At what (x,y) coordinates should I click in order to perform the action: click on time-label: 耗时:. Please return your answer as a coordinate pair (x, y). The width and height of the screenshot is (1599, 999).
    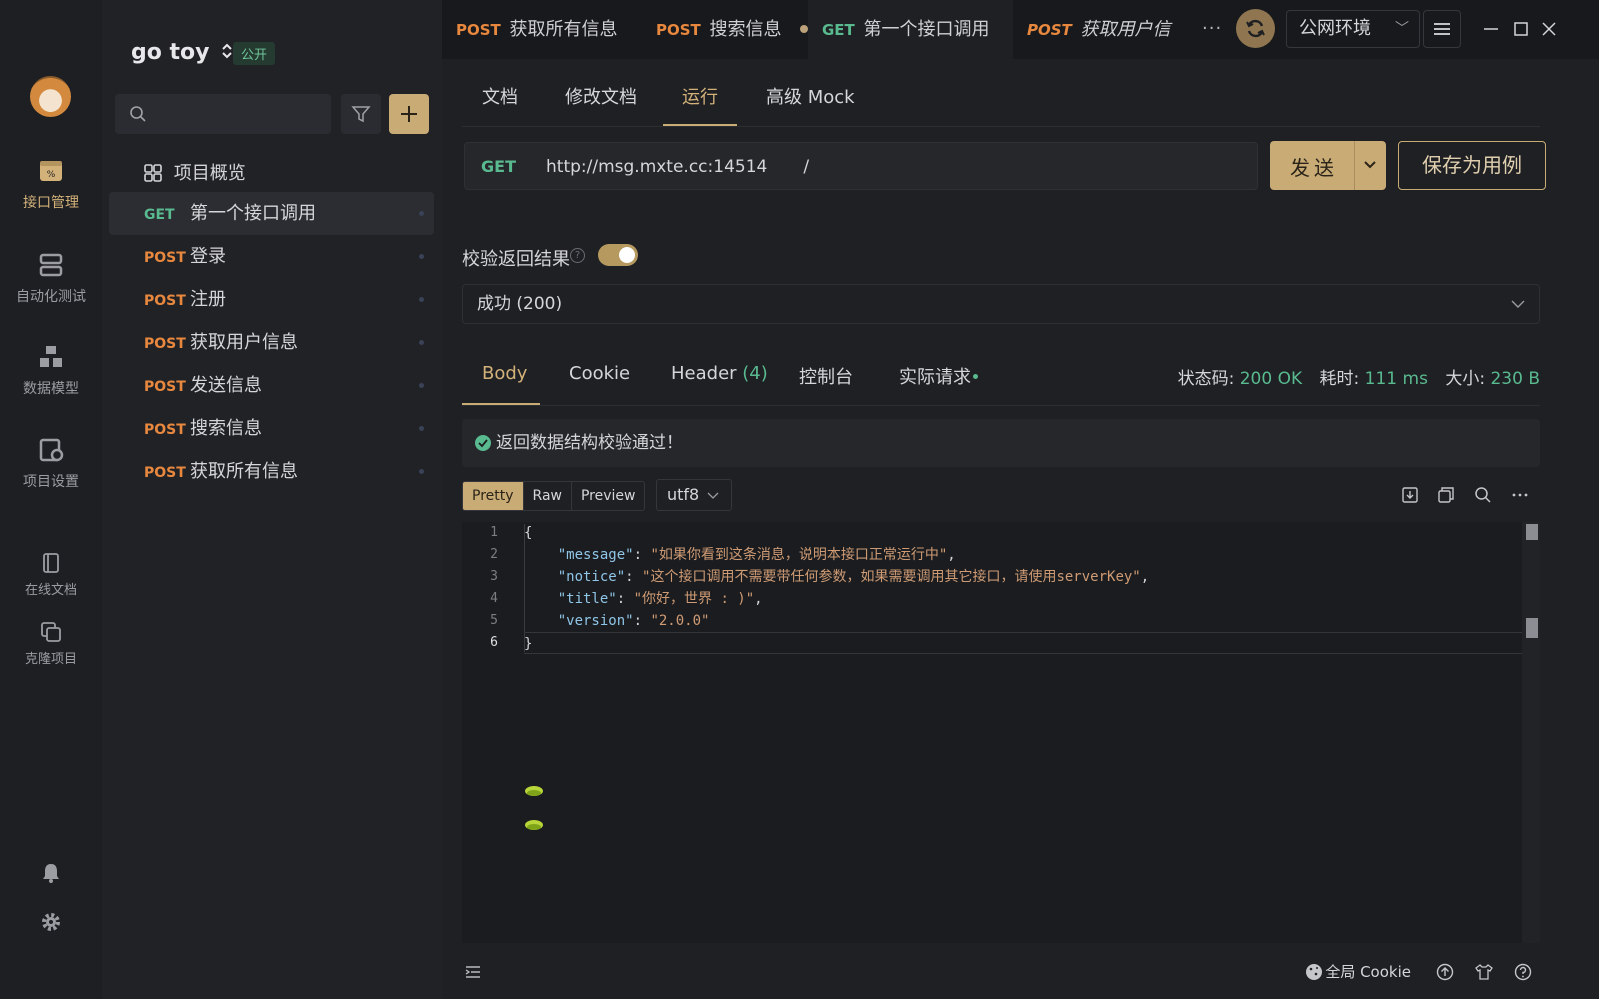
    Looking at the image, I should click on (1339, 379).